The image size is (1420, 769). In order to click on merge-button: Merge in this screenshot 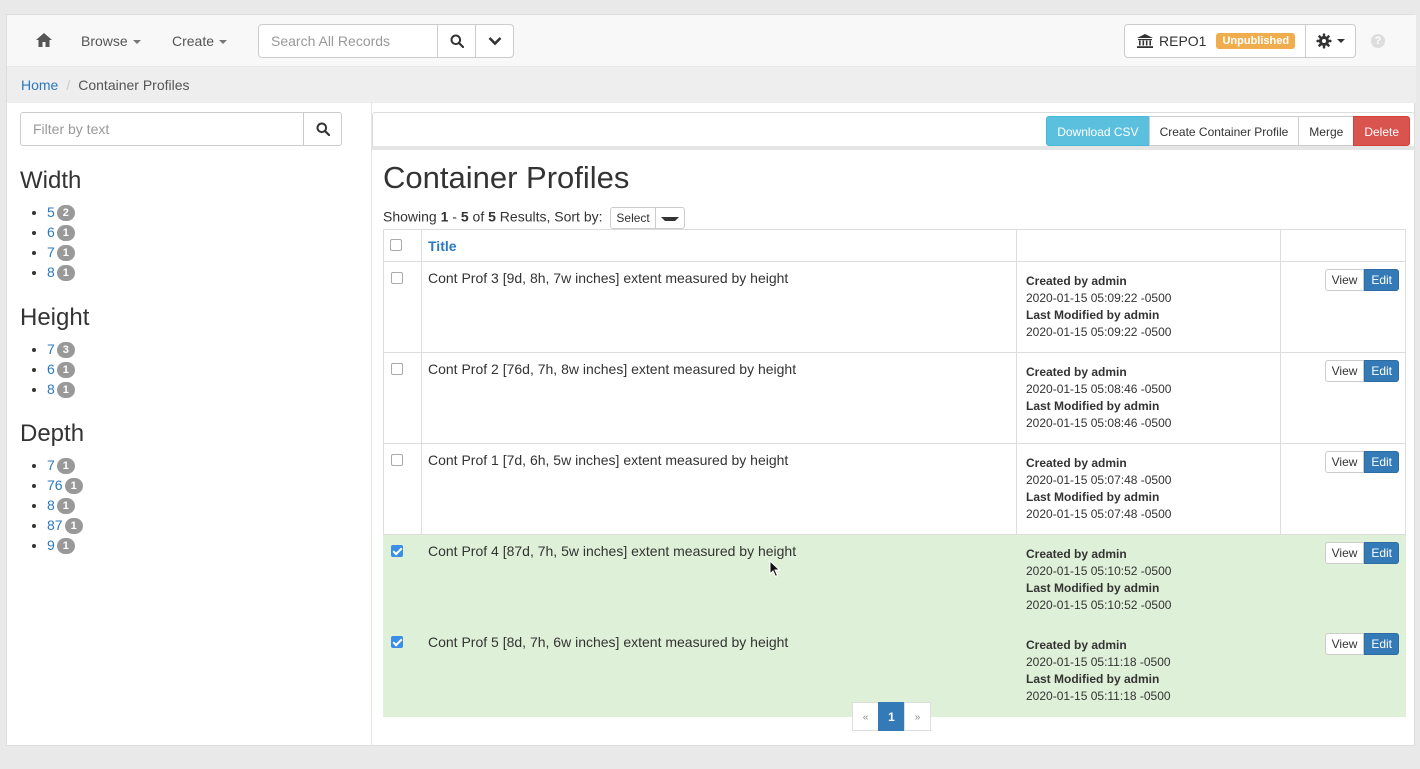, I will do `click(1326, 131)`.